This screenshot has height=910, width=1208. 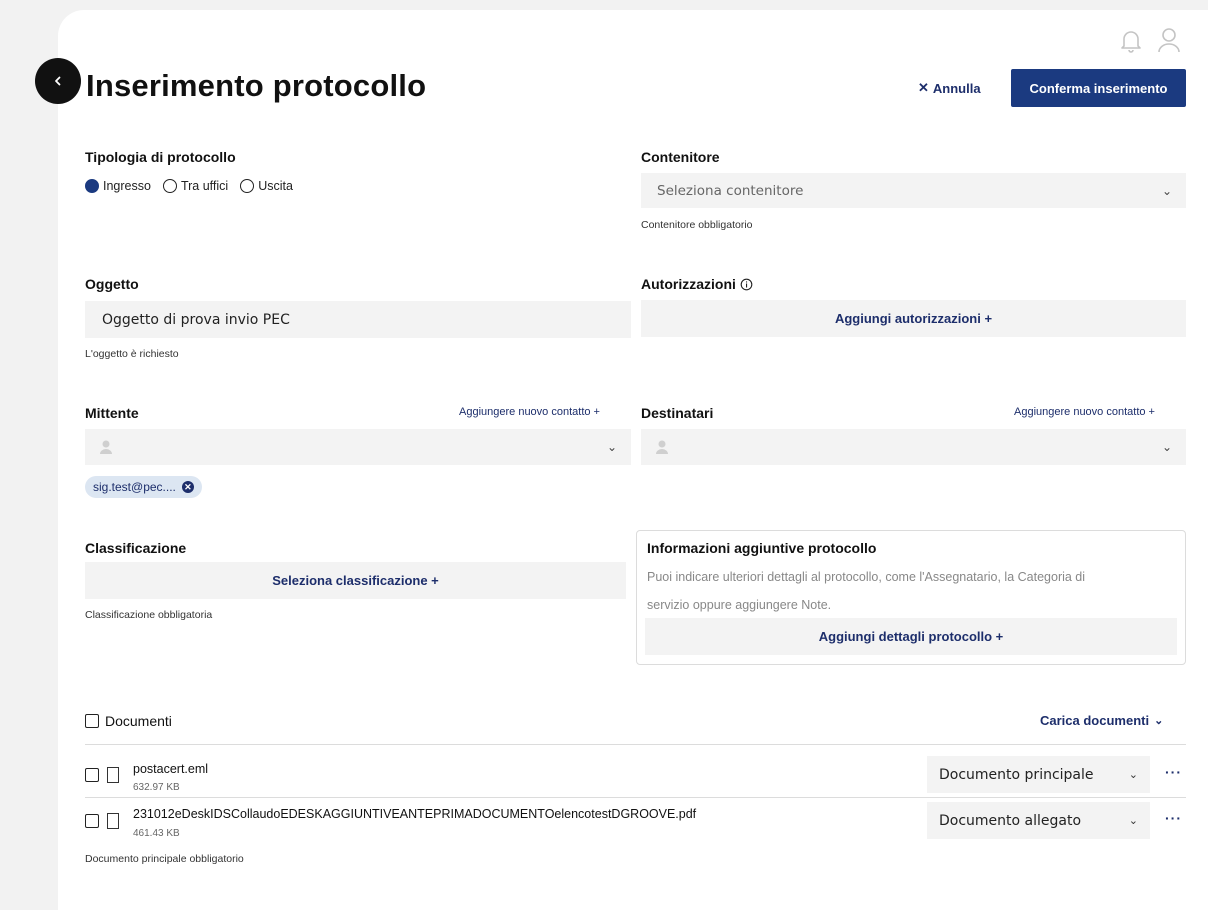 I want to click on radio-ingresso-label: Ingresso, so click(x=127, y=186).